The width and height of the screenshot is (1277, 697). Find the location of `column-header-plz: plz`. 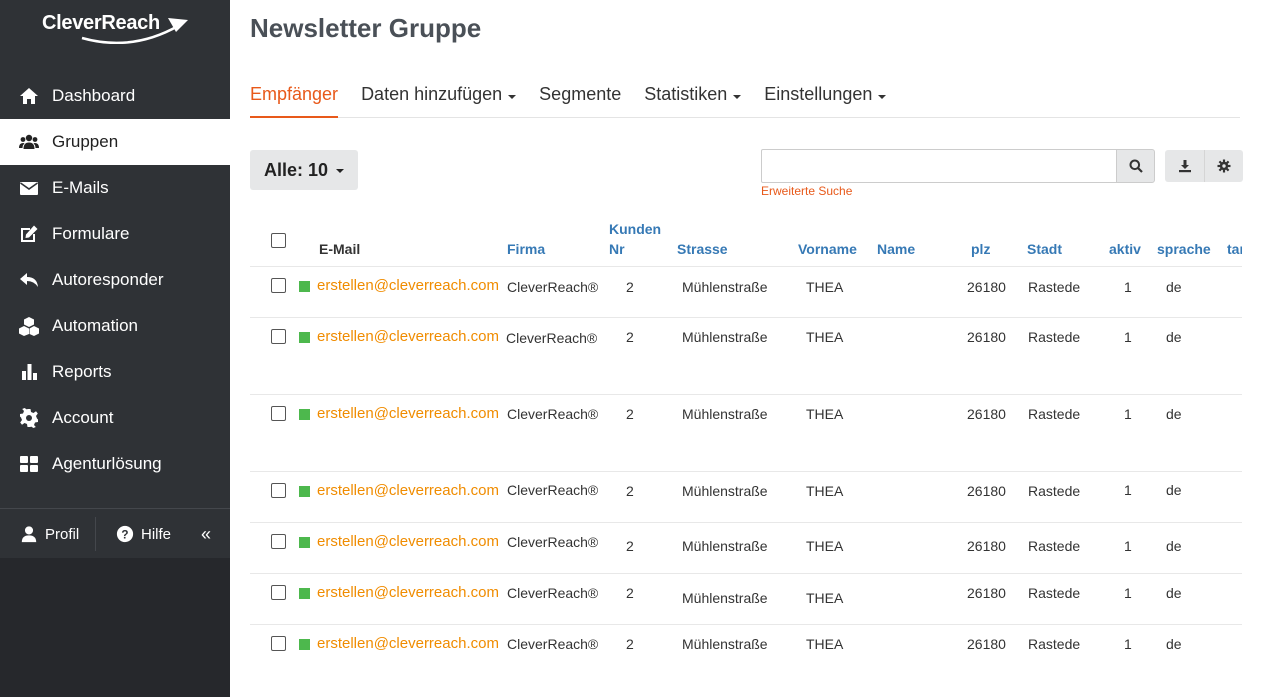

column-header-plz: plz is located at coordinates (980, 249).